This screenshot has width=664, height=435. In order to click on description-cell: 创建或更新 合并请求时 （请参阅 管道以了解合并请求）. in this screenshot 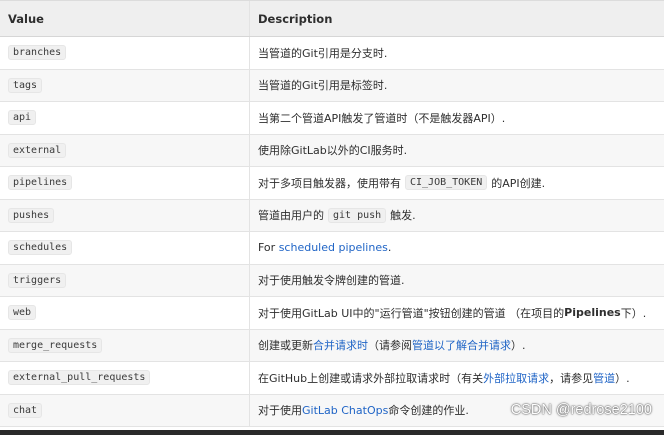, I will do `click(392, 345)`.